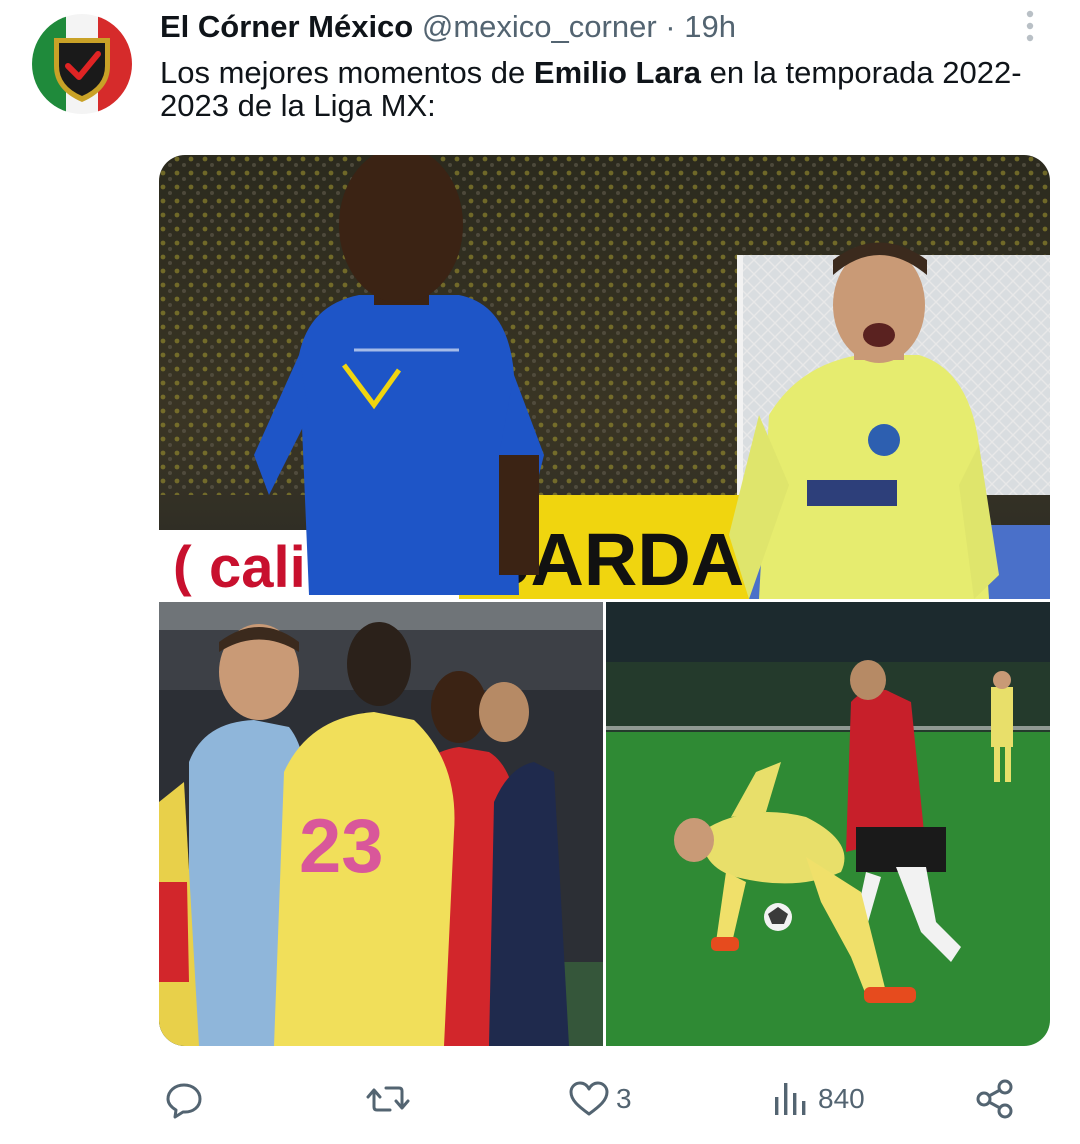 This screenshot has width=1080, height=1144. What do you see at coordinates (539, 26) in the screenshot?
I see `author-handle: @mexico_corner` at bounding box center [539, 26].